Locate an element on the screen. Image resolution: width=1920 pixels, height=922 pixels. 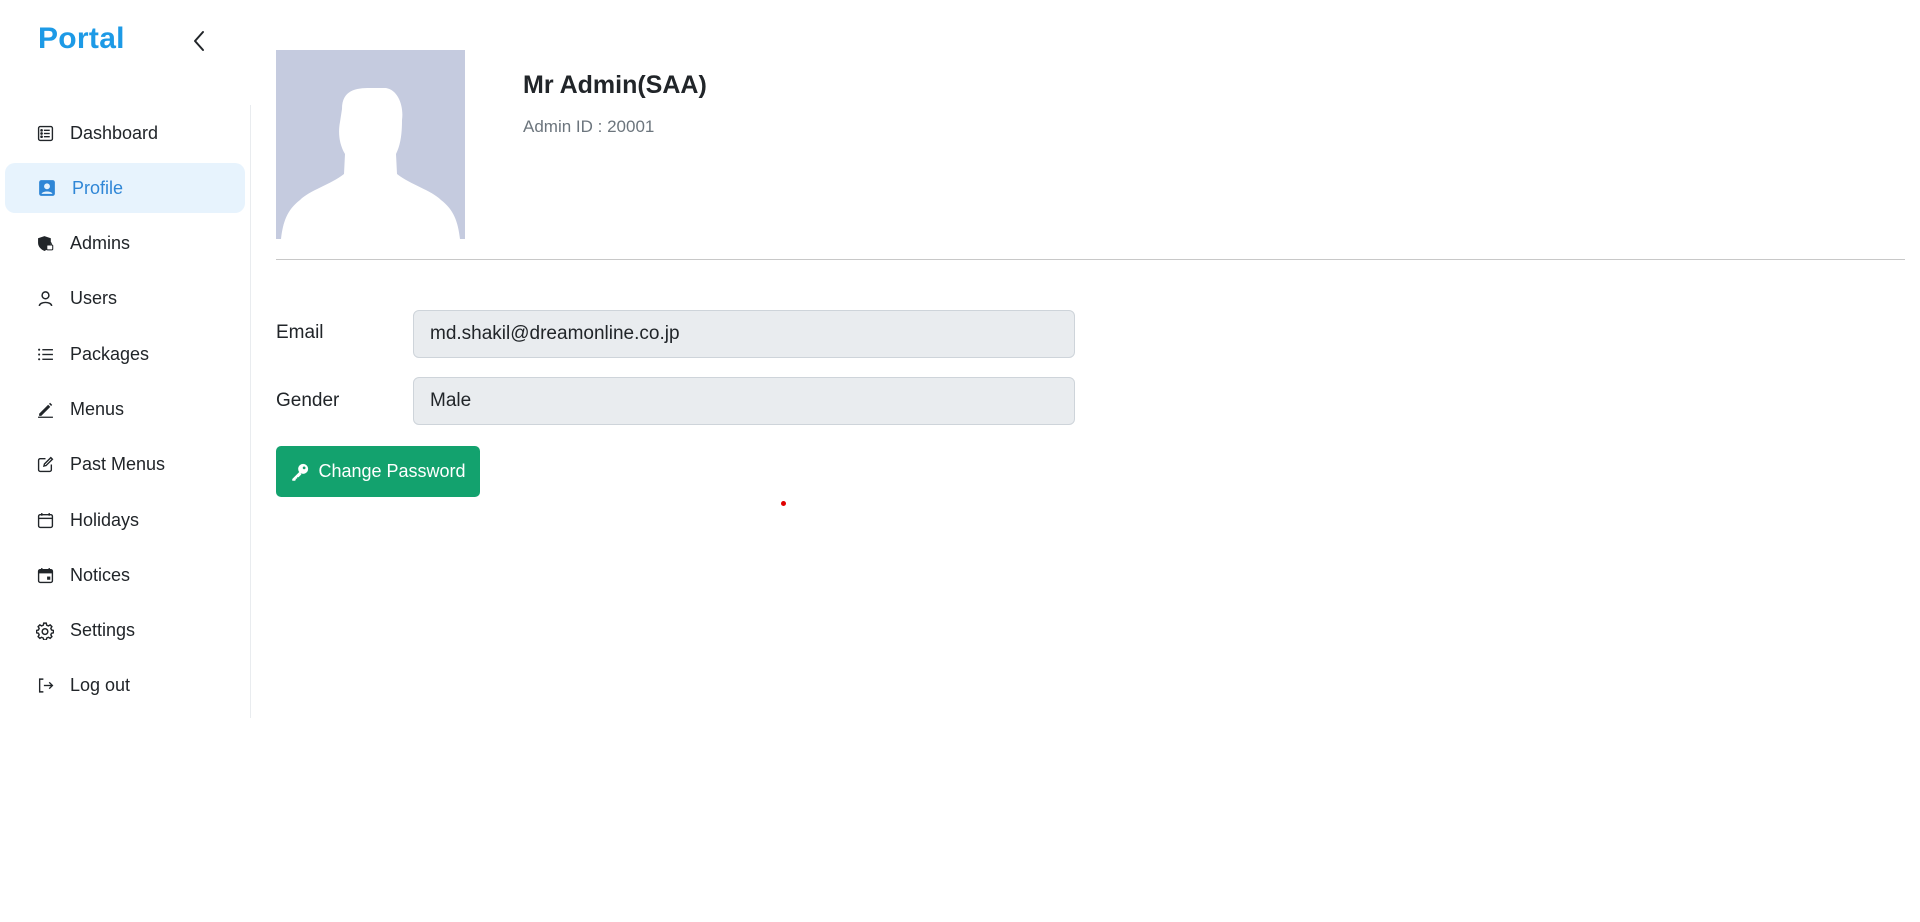
brand-logo: Portal is located at coordinates (81, 39).